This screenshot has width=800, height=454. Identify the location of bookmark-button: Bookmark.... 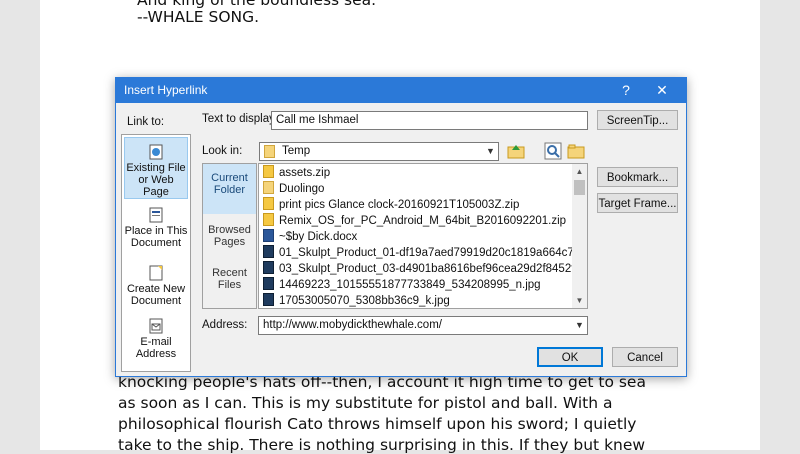
(637, 177).